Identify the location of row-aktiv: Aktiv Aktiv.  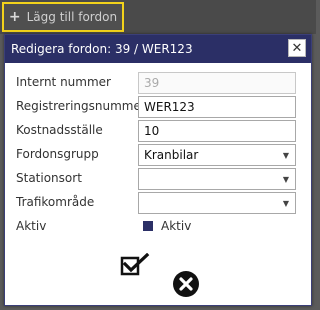
(158, 227).